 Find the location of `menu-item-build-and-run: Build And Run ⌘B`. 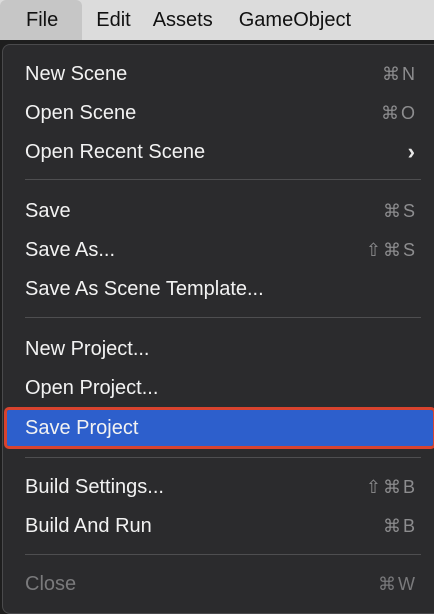

menu-item-build-and-run: Build And Run ⌘B is located at coordinates (218, 526).